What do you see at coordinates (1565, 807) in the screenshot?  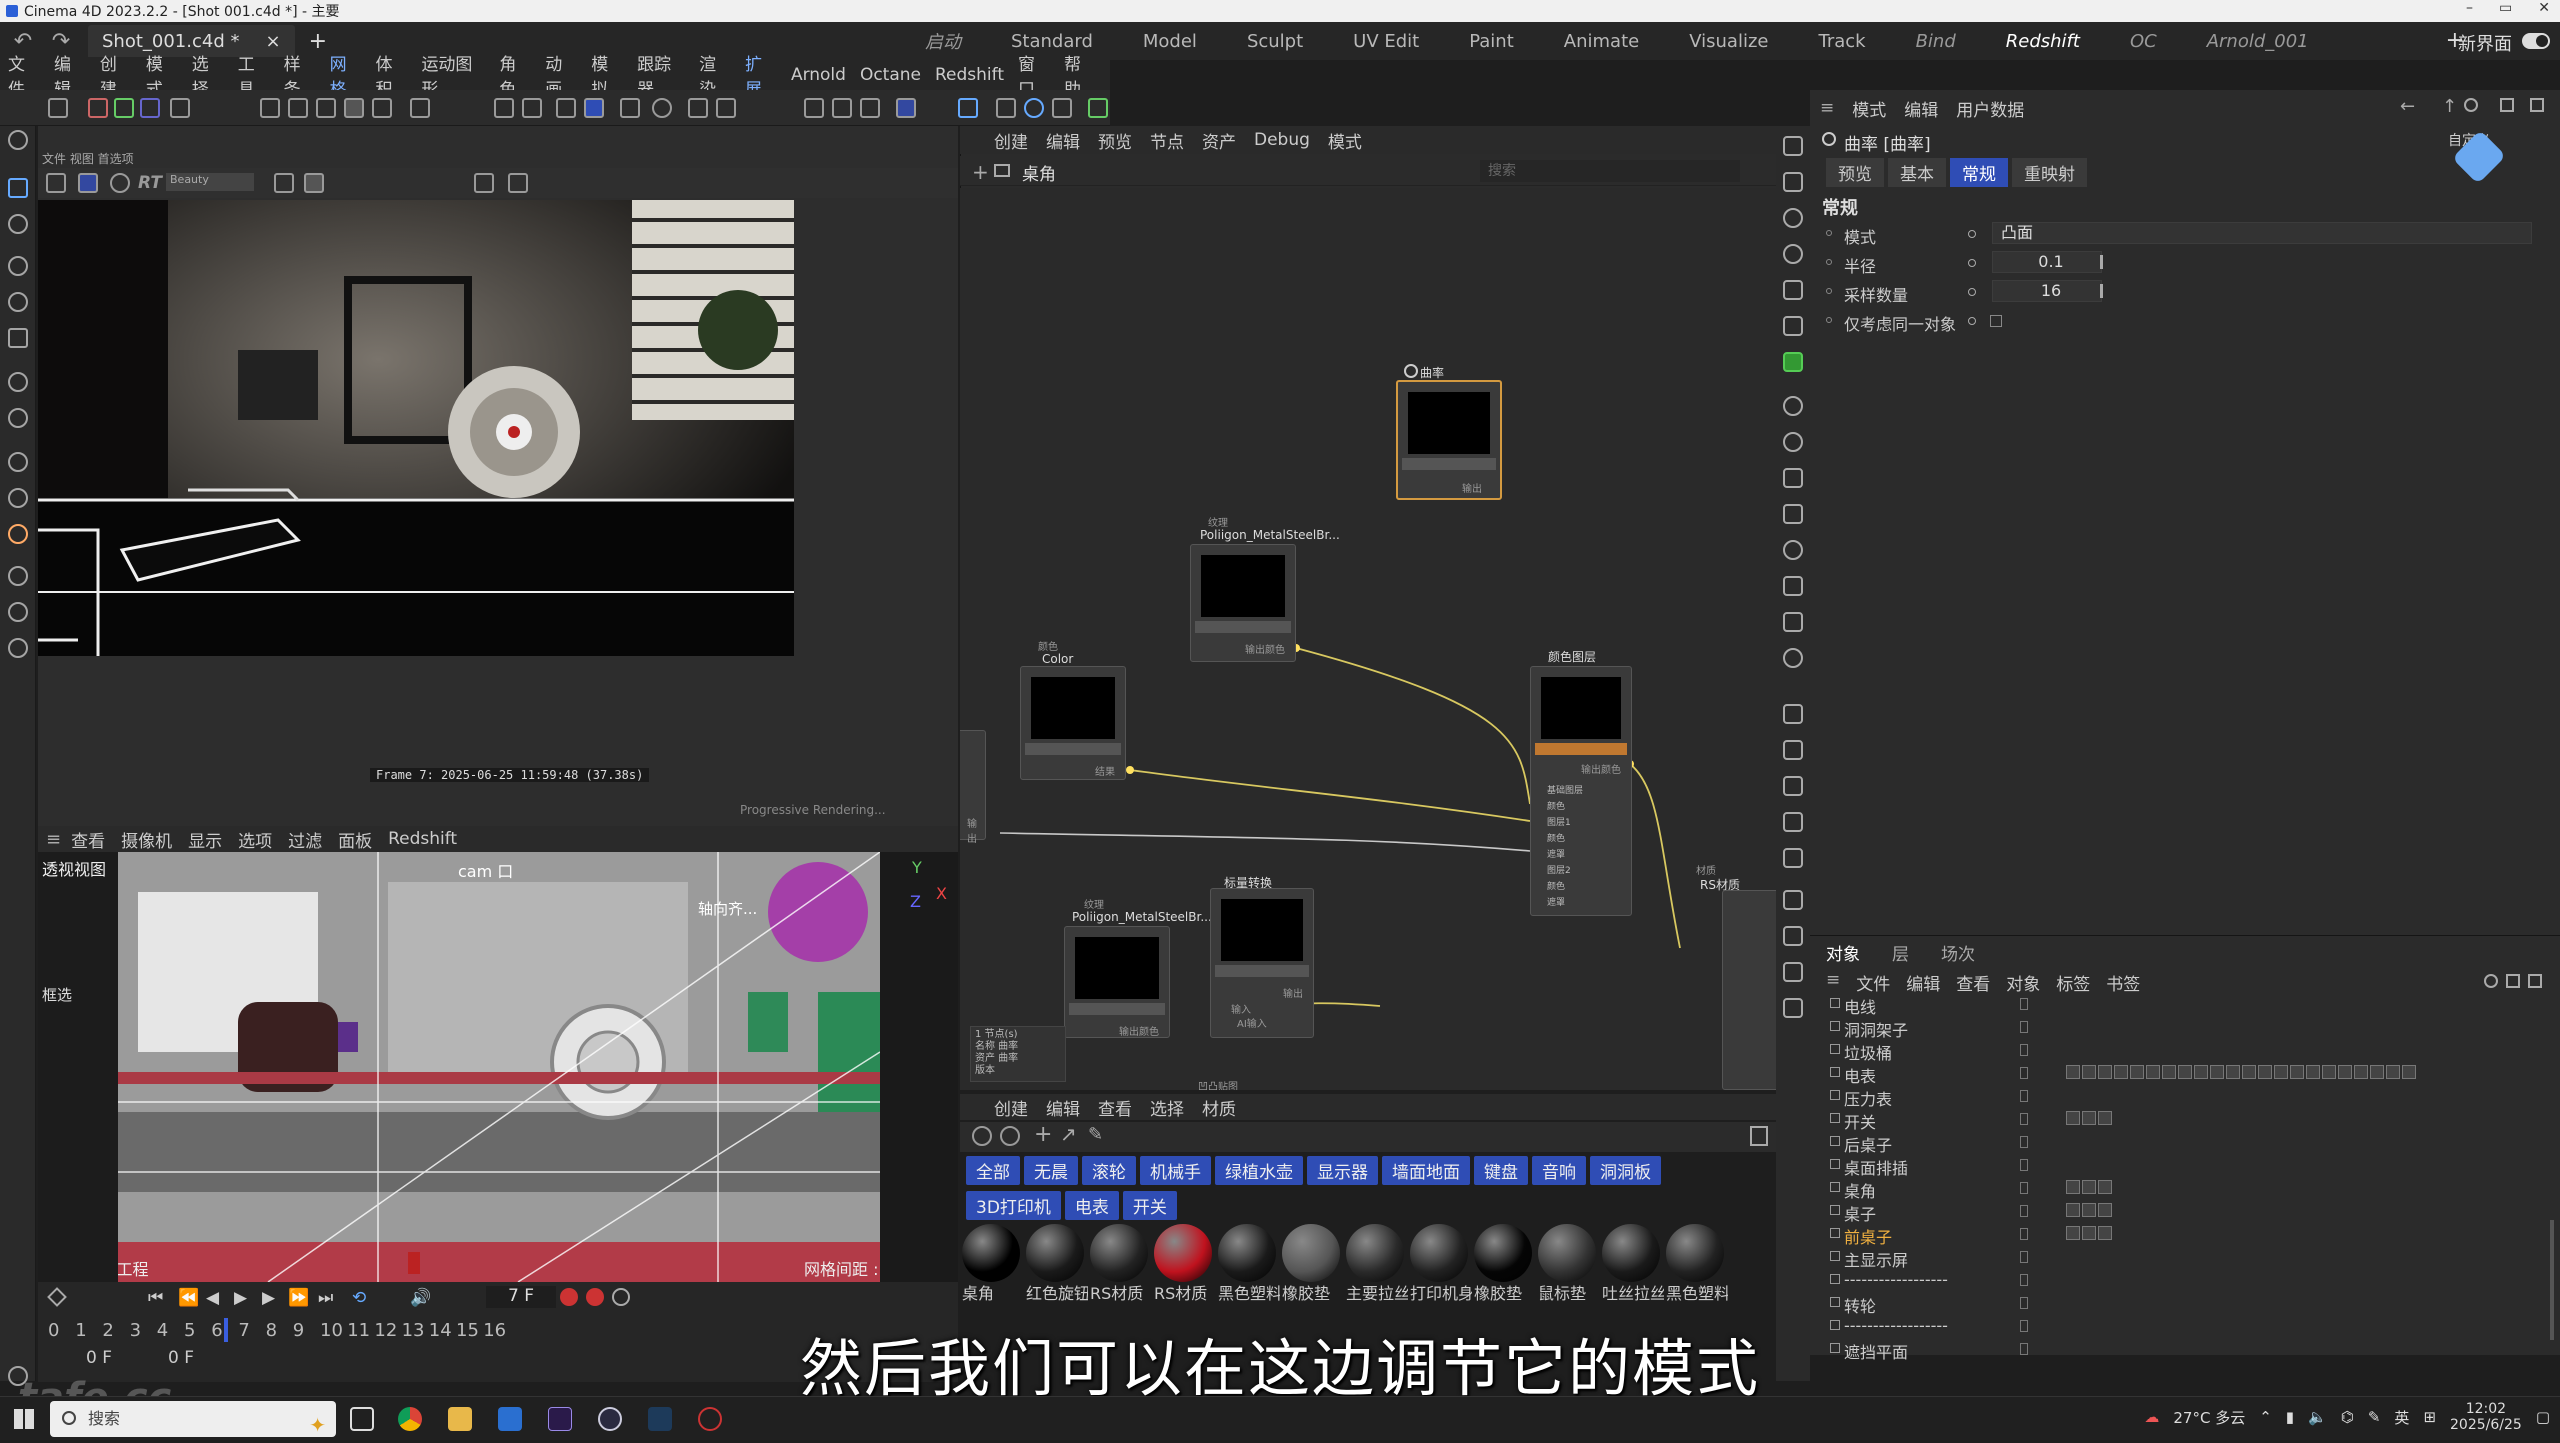 I see `layer-port-1: 颜色` at bounding box center [1565, 807].